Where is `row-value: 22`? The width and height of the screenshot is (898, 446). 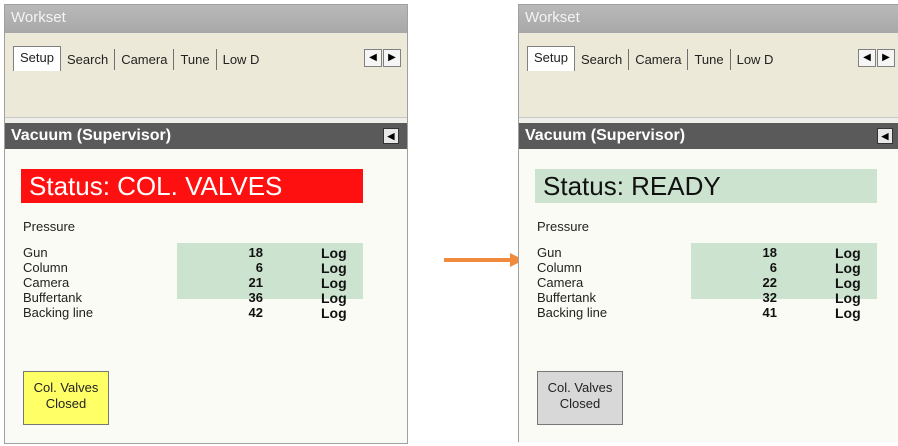 row-value: 22 is located at coordinates (769, 282).